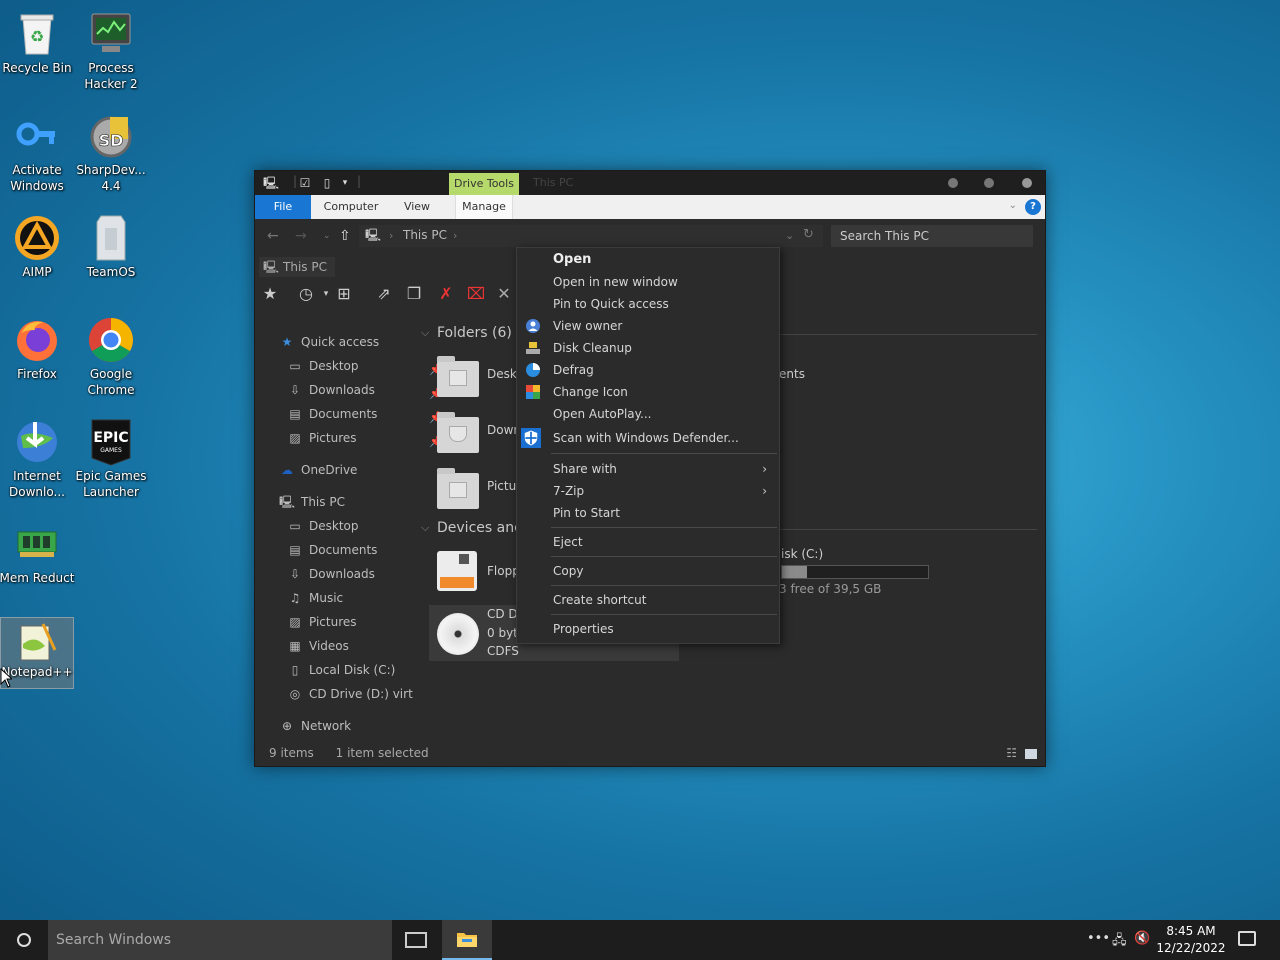 Image resolution: width=1280 pixels, height=960 pixels. Describe the element at coordinates (648, 392) in the screenshot. I see `menu-item-change-icon: Change Icon` at that location.